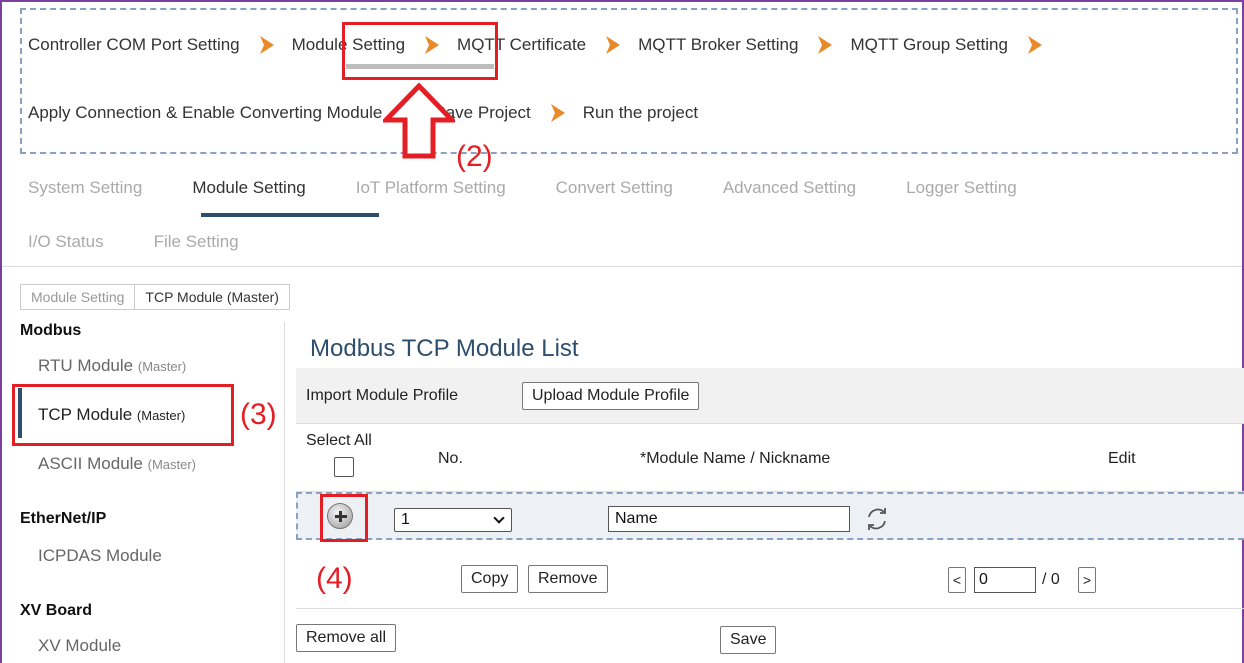 Image resolution: width=1244 pixels, height=663 pixels. What do you see at coordinates (611, 396) in the screenshot?
I see `upload-profile-button: Upload Module Profile` at bounding box center [611, 396].